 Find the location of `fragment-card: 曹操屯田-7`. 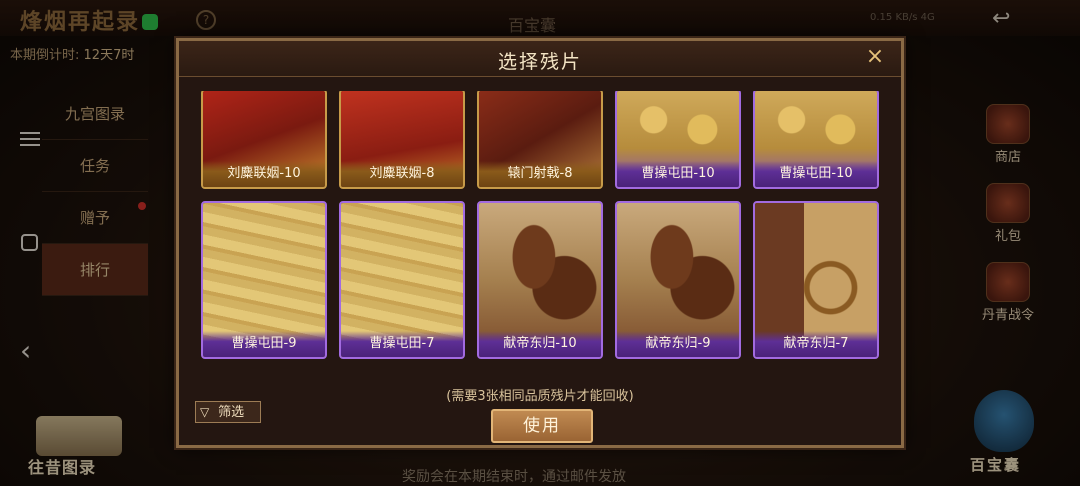

fragment-card: 曹操屯田-7 is located at coordinates (402, 280).